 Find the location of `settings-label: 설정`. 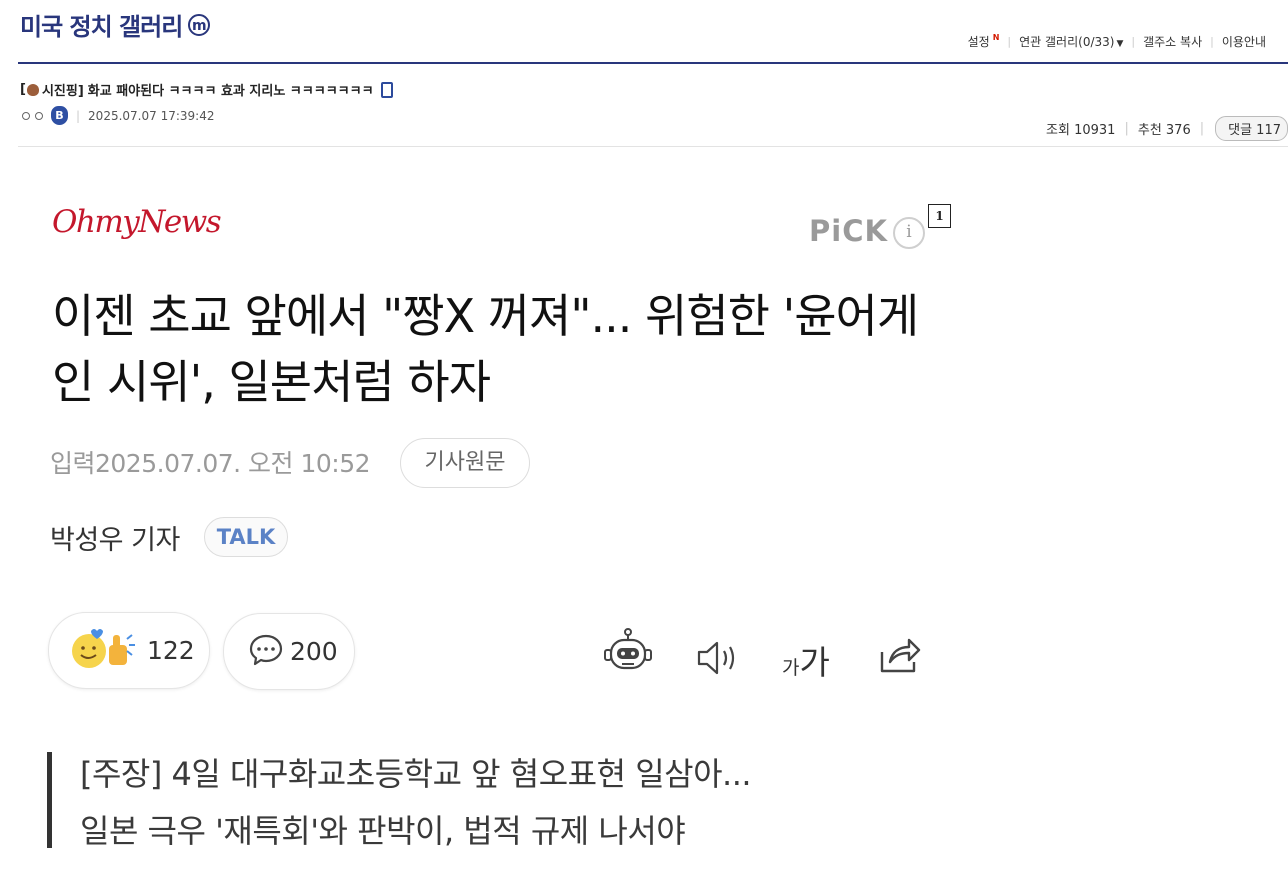

settings-label: 설정 is located at coordinates (978, 42).